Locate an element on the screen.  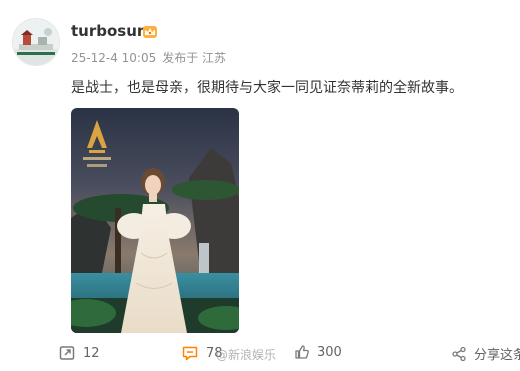
repost-count: 12 is located at coordinates (91, 353).